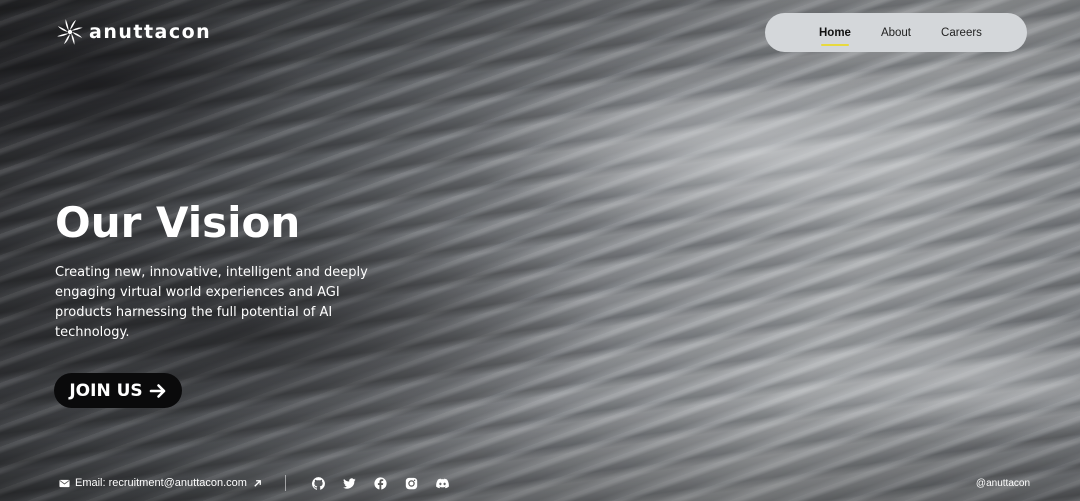 Image resolution: width=1080 pixels, height=501 pixels. Describe the element at coordinates (349, 483) in the screenshot. I see `twitter-icon` at that location.